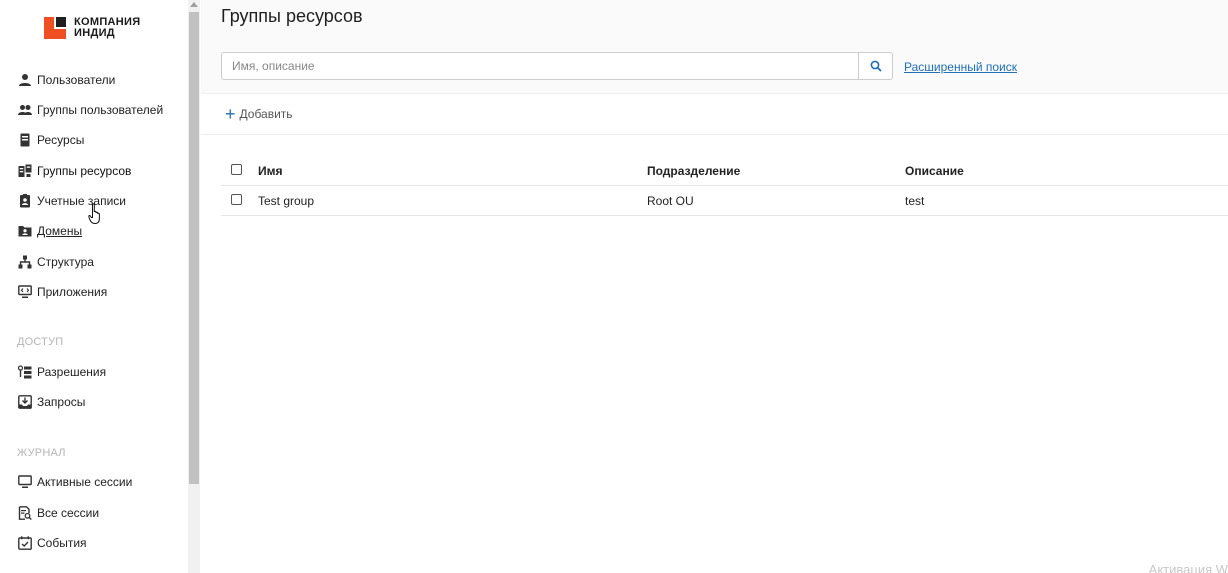  What do you see at coordinates (670, 201) in the screenshot?
I see `cell-ou: Root OU` at bounding box center [670, 201].